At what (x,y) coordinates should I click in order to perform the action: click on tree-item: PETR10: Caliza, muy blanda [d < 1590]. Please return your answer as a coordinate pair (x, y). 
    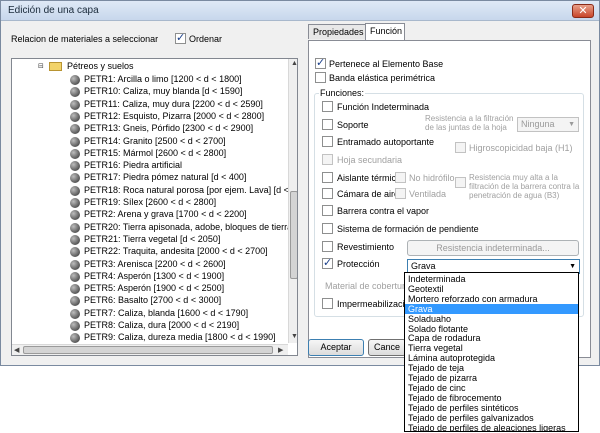
    Looking at the image, I should click on (179, 92).